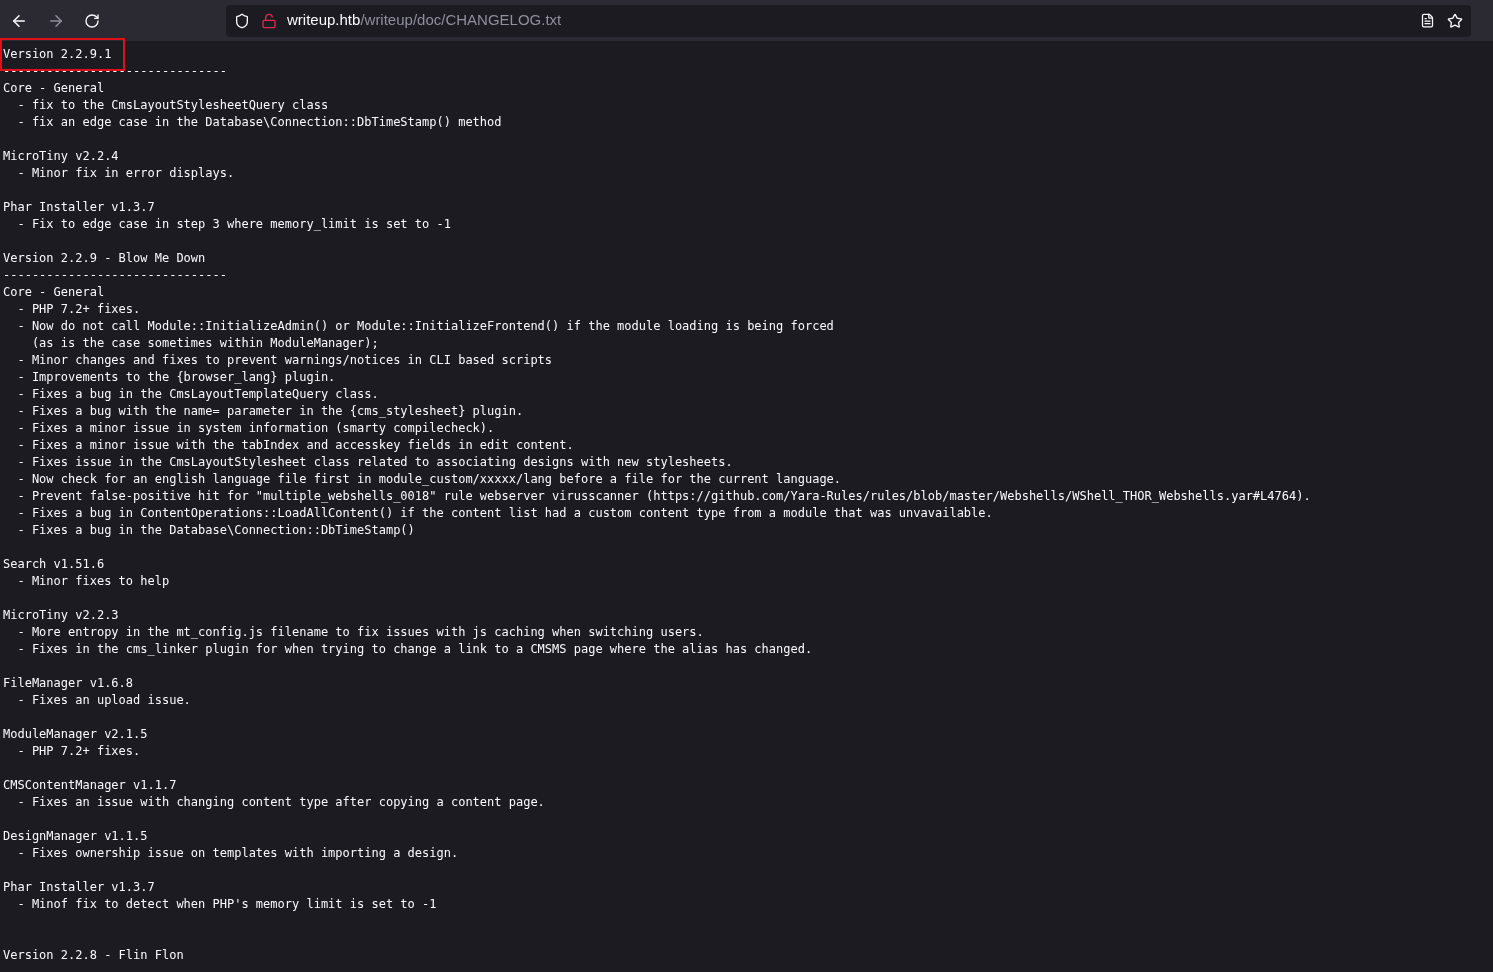 This screenshot has height=972, width=1493. What do you see at coordinates (284, 360) in the screenshot?
I see `text-line: - Minor changes and fixes to prevent warnings/notices in CLI based scripts` at bounding box center [284, 360].